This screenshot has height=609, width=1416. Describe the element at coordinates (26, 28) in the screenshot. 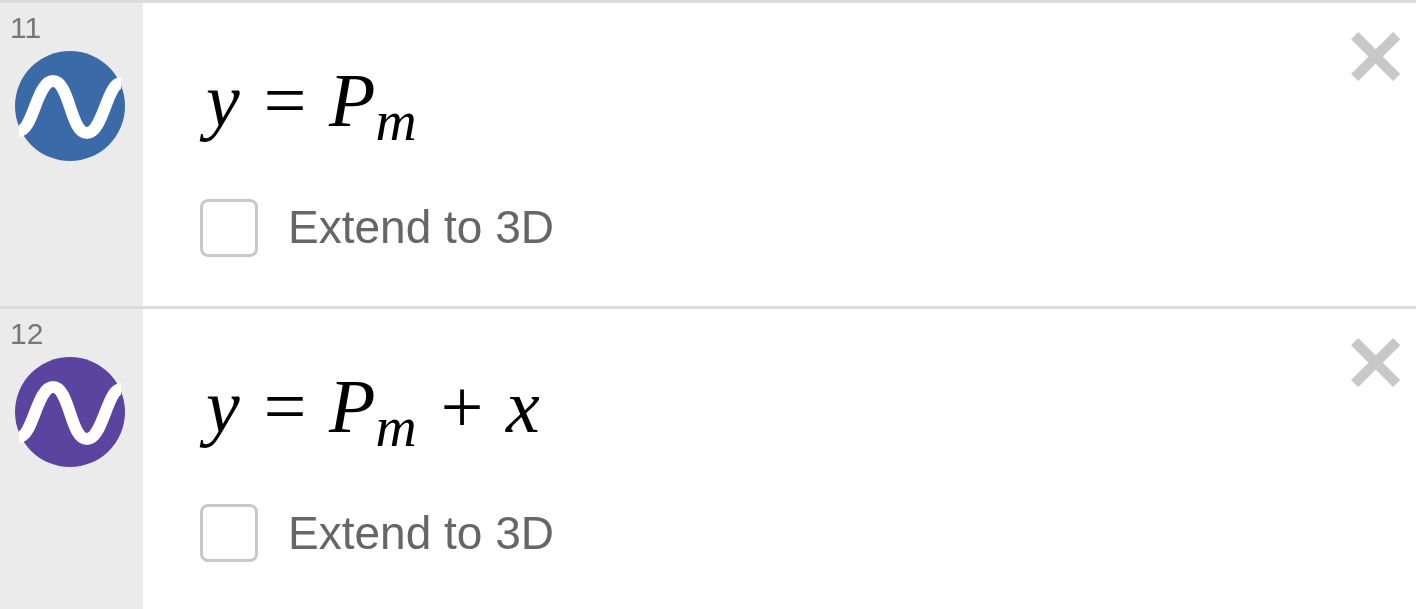

I see `row-number: 11` at that location.